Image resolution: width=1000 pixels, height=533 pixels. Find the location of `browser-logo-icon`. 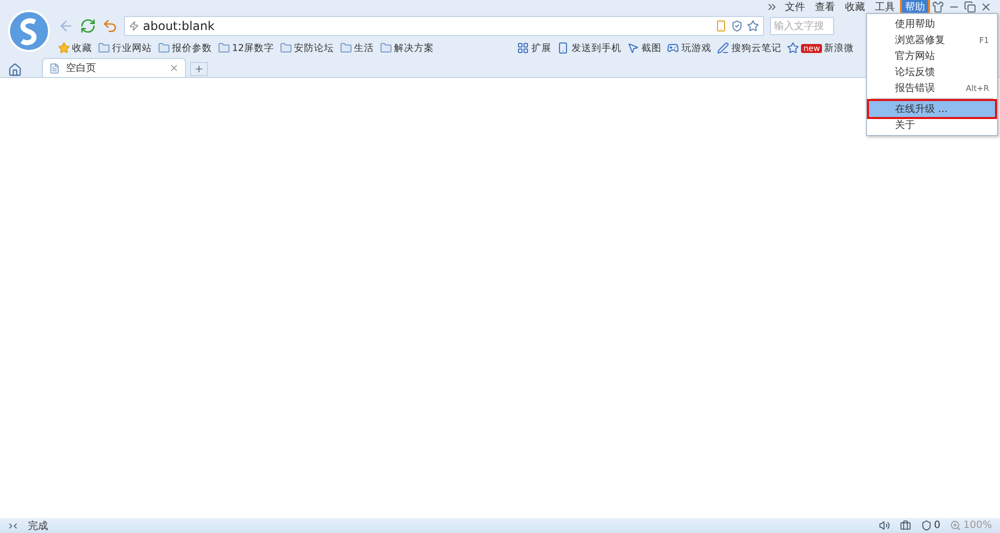

browser-logo-icon is located at coordinates (29, 31).